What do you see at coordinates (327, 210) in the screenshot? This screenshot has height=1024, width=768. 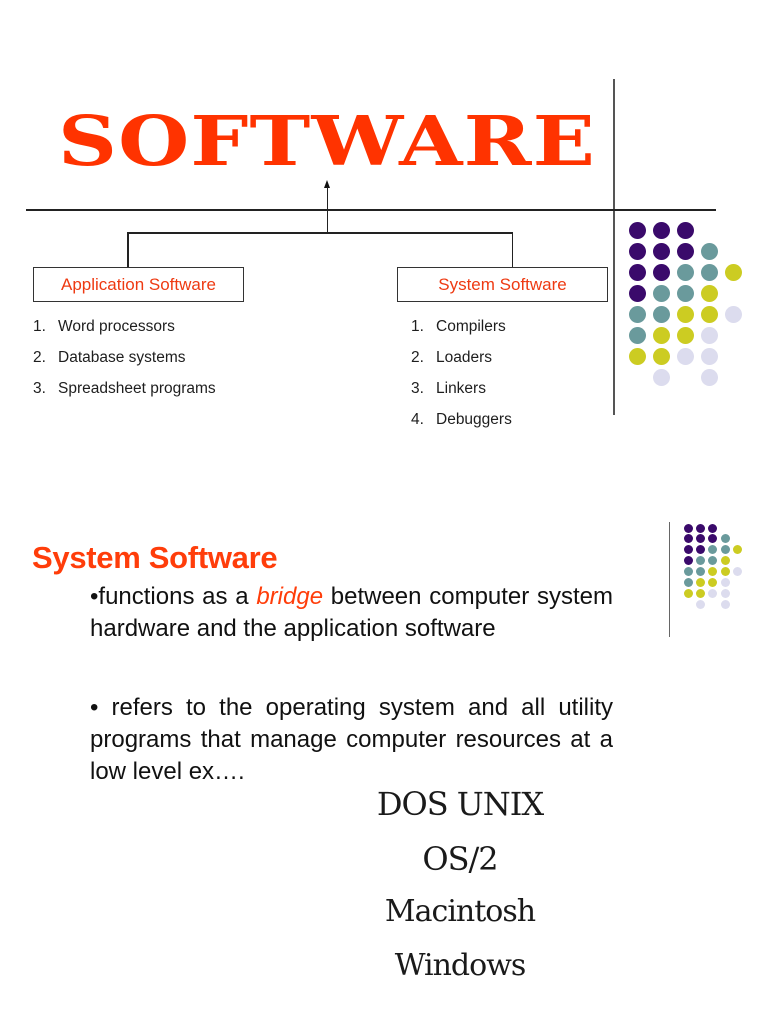 I see `arrow-stem` at bounding box center [327, 210].